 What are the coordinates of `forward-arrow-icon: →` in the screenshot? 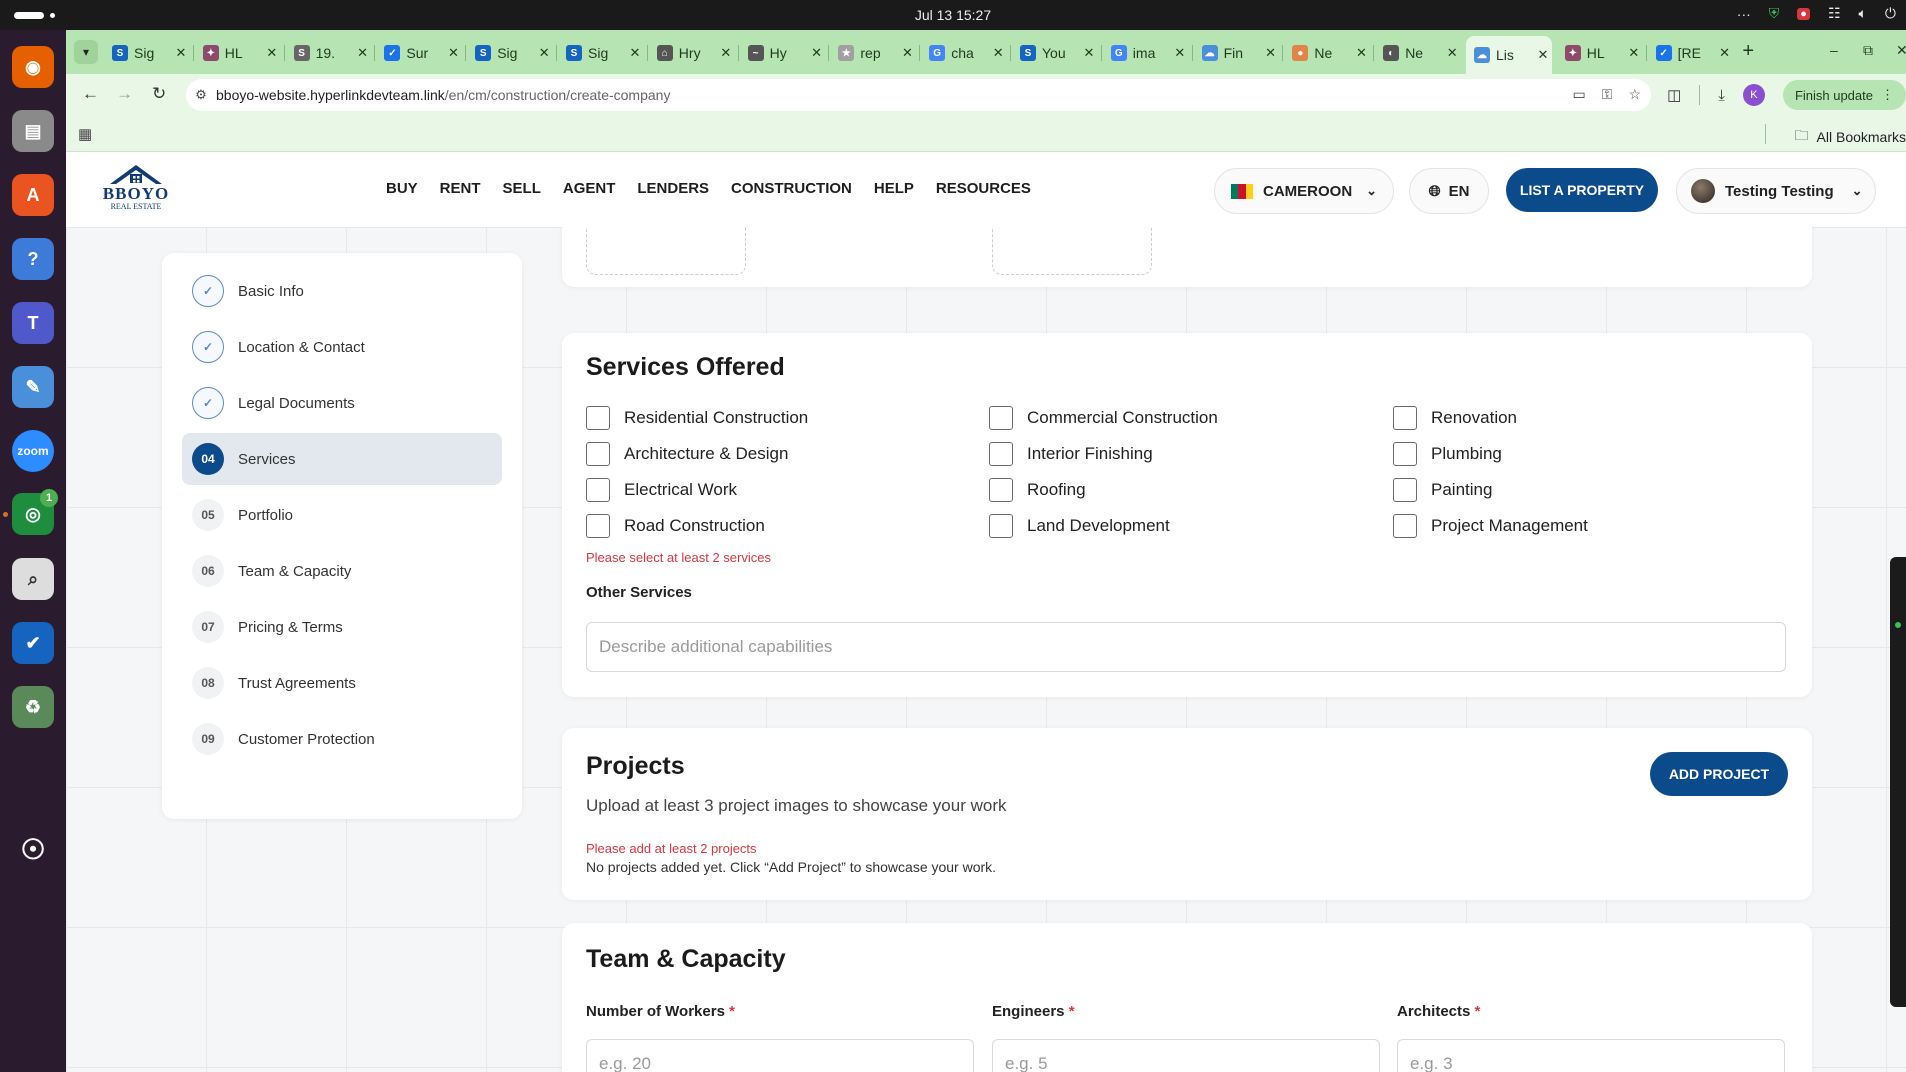 It's located at (124, 94).